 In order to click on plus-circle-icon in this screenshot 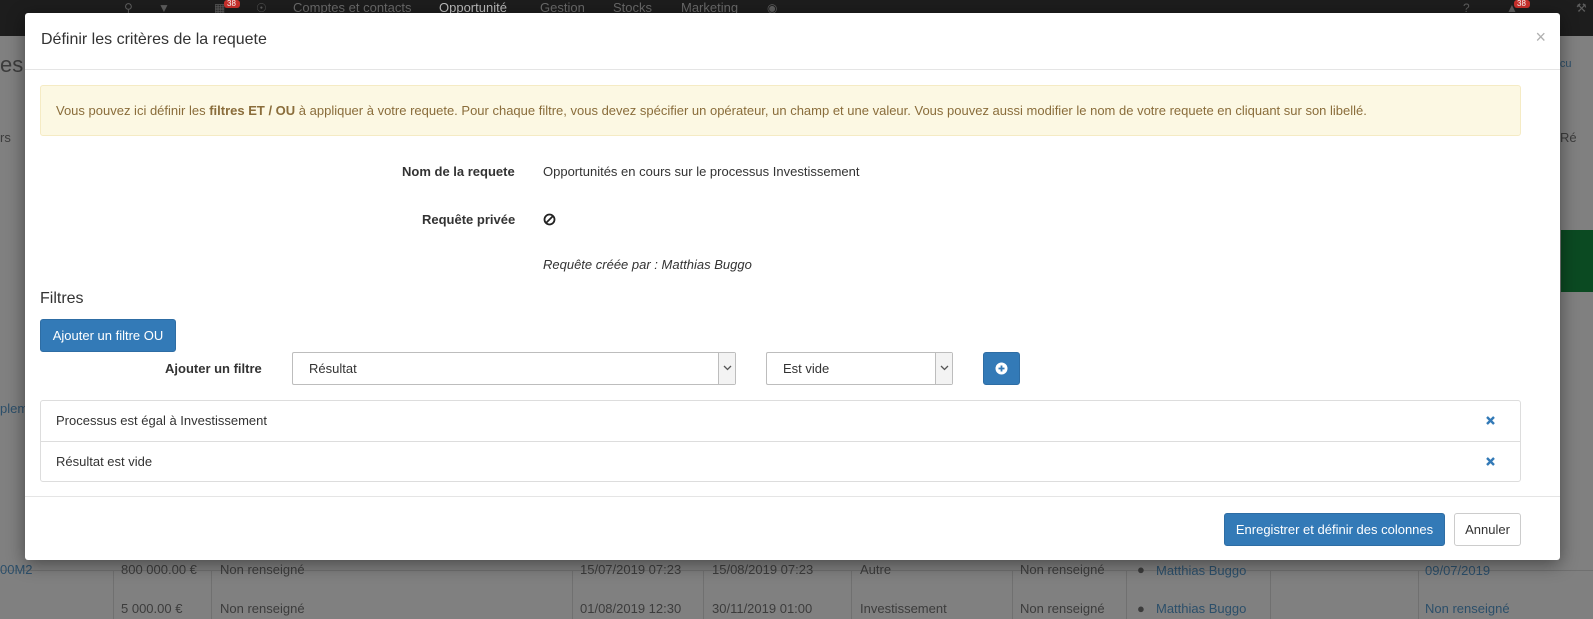, I will do `click(1001, 368)`.